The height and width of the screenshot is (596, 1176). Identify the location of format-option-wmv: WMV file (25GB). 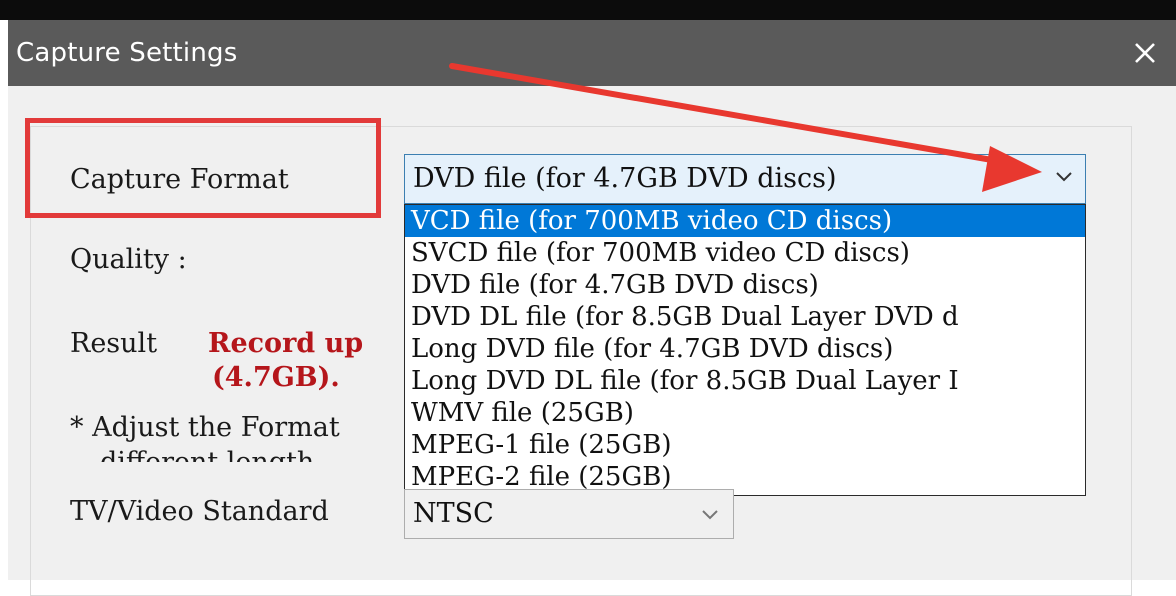
(745, 413).